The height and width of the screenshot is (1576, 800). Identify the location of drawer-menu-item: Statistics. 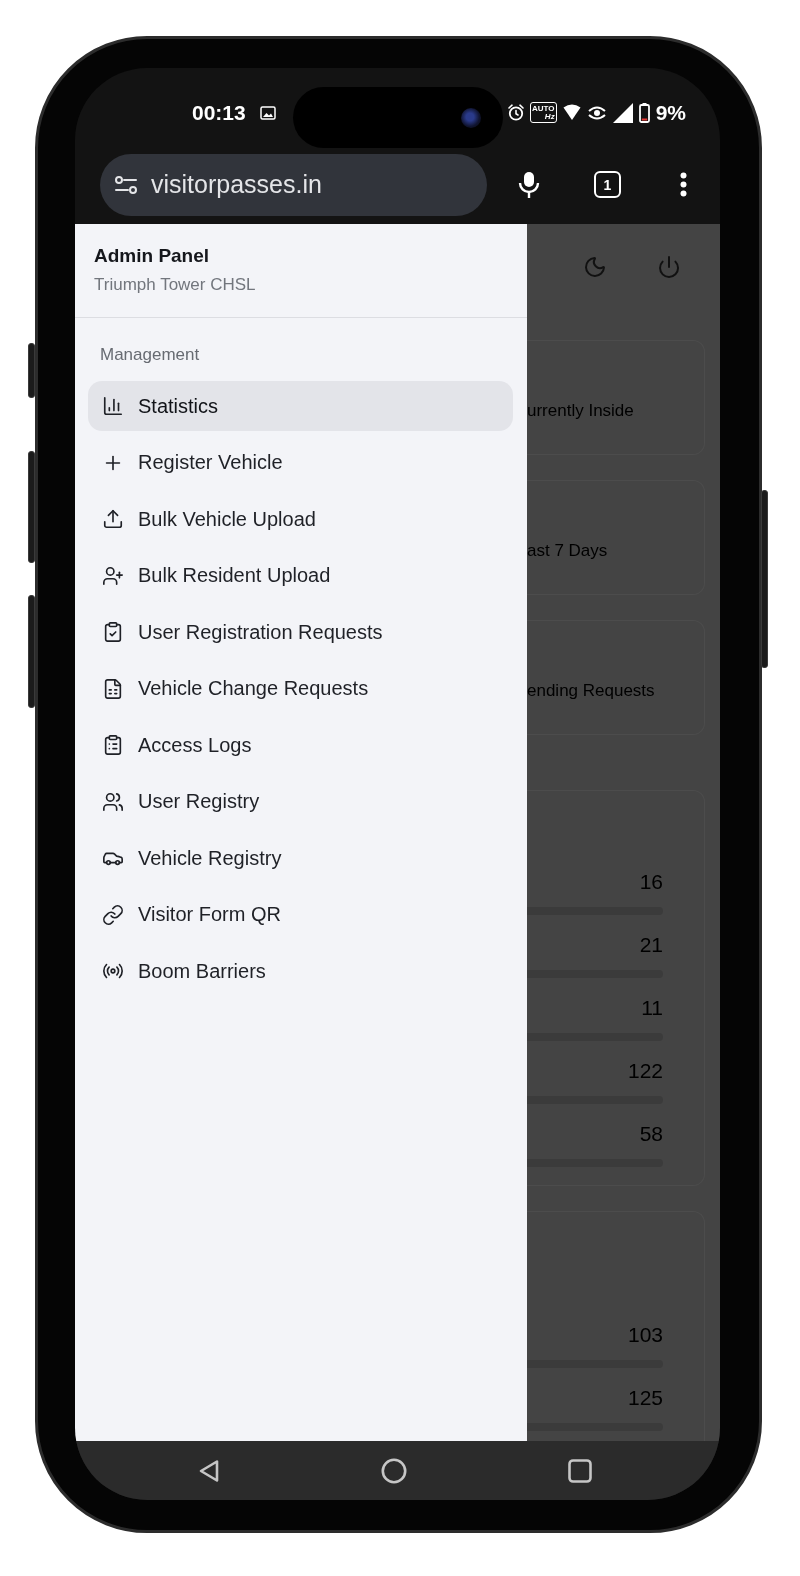
(300, 406).